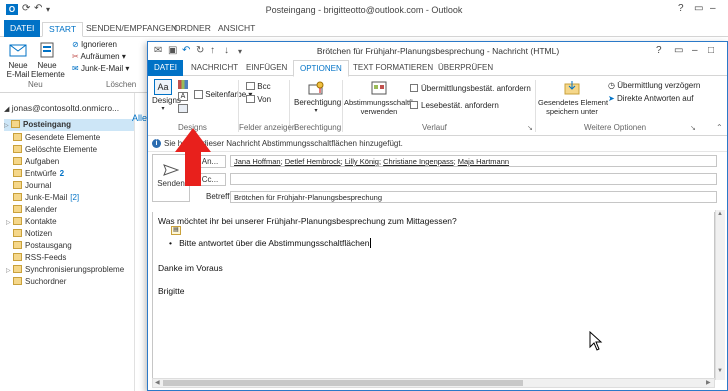 The height and width of the screenshot is (391, 728). What do you see at coordinates (573, 98) in the screenshot?
I see `gesendetes-element-button: Gesendetes Element speichern unter` at bounding box center [573, 98].